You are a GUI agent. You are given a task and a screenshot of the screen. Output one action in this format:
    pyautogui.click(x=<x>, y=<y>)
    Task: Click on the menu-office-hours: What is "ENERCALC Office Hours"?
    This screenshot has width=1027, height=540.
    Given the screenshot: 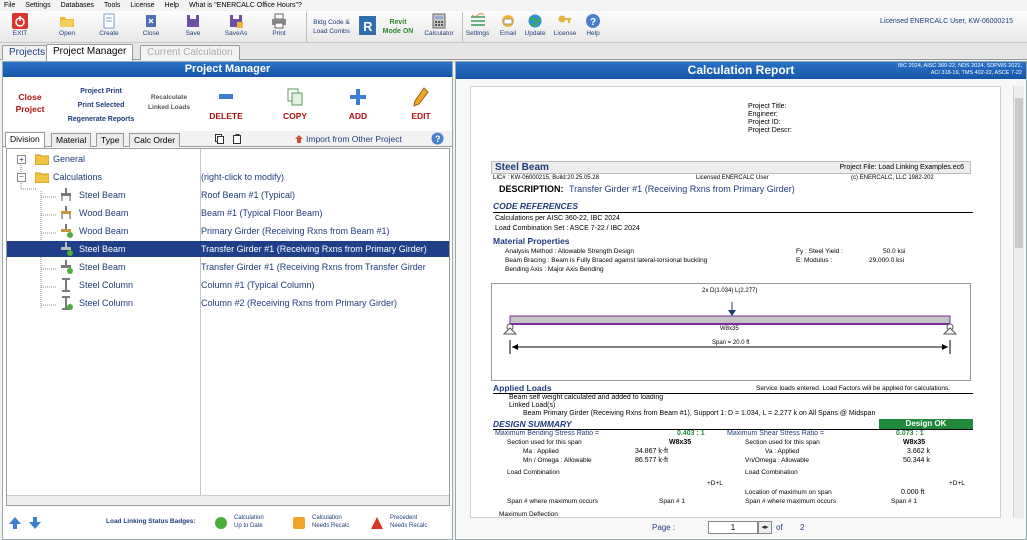 What is the action you would take?
    pyautogui.click(x=245, y=5)
    